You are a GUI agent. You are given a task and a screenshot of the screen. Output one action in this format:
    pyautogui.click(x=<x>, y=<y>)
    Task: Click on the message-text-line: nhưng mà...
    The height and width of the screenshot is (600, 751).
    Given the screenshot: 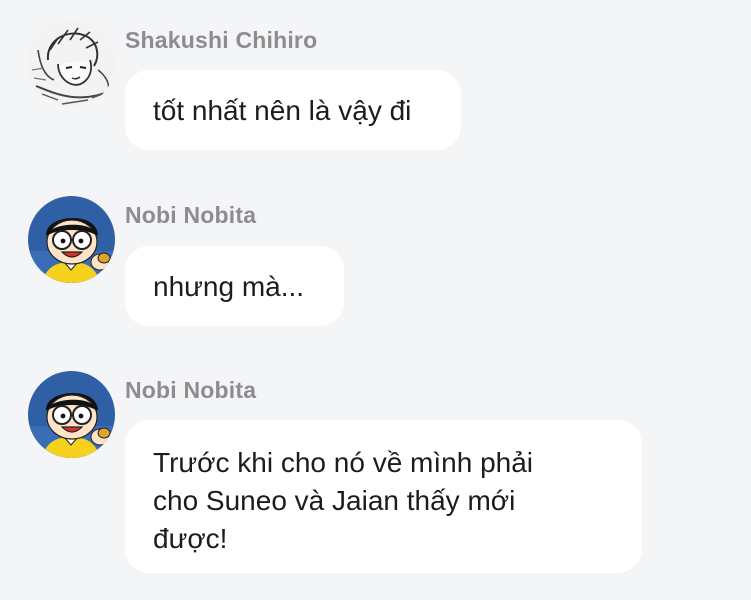 What is the action you would take?
    pyautogui.click(x=229, y=286)
    